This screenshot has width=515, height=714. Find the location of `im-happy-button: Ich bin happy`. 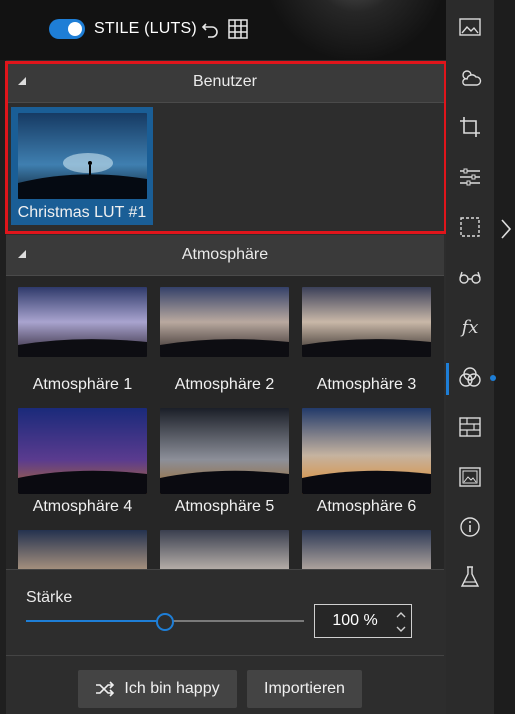

im-happy-button: Ich bin happy is located at coordinates (157, 689).